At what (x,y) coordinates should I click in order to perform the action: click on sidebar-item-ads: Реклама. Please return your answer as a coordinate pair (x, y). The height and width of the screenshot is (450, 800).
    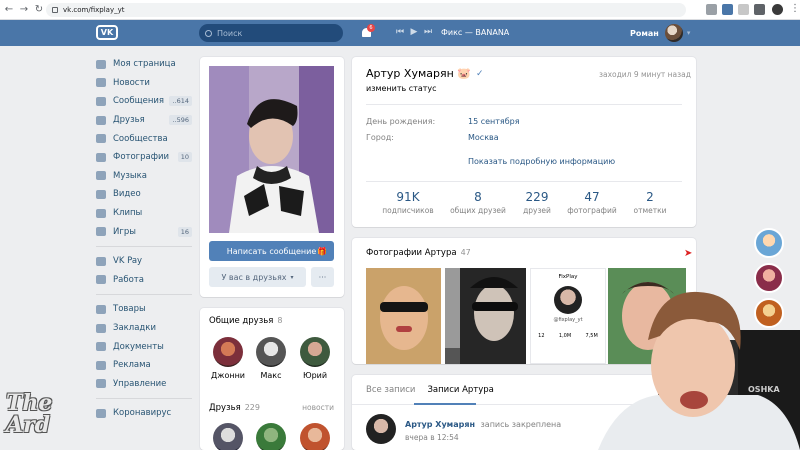
    Looking at the image, I should click on (146, 365).